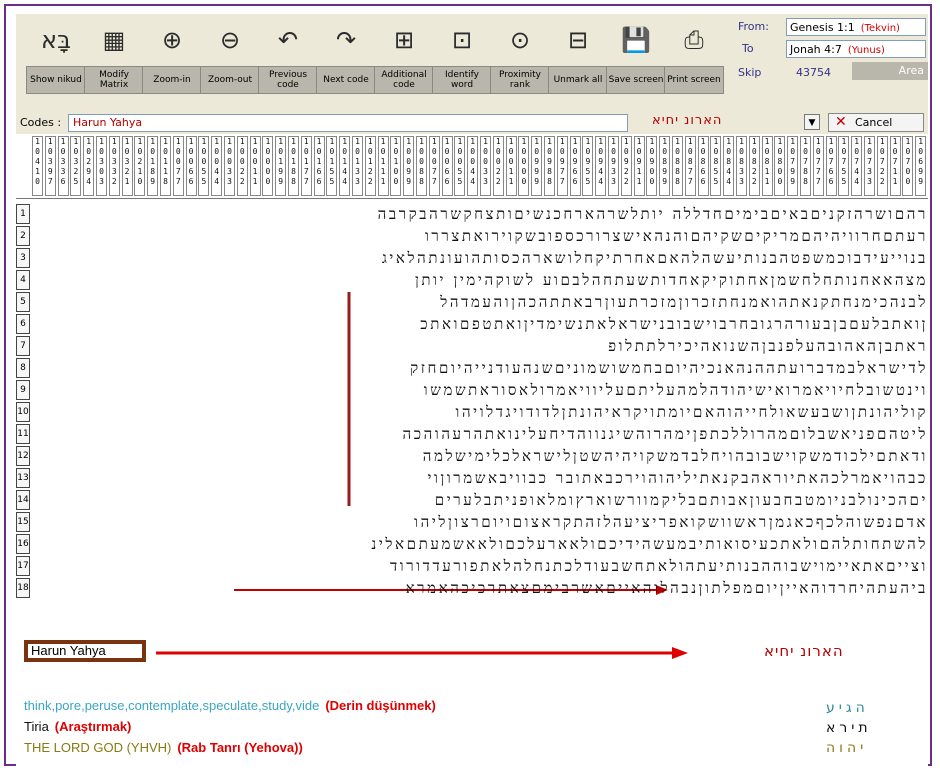  I want to click on cancel-button: ✕ Cancel, so click(876, 122).